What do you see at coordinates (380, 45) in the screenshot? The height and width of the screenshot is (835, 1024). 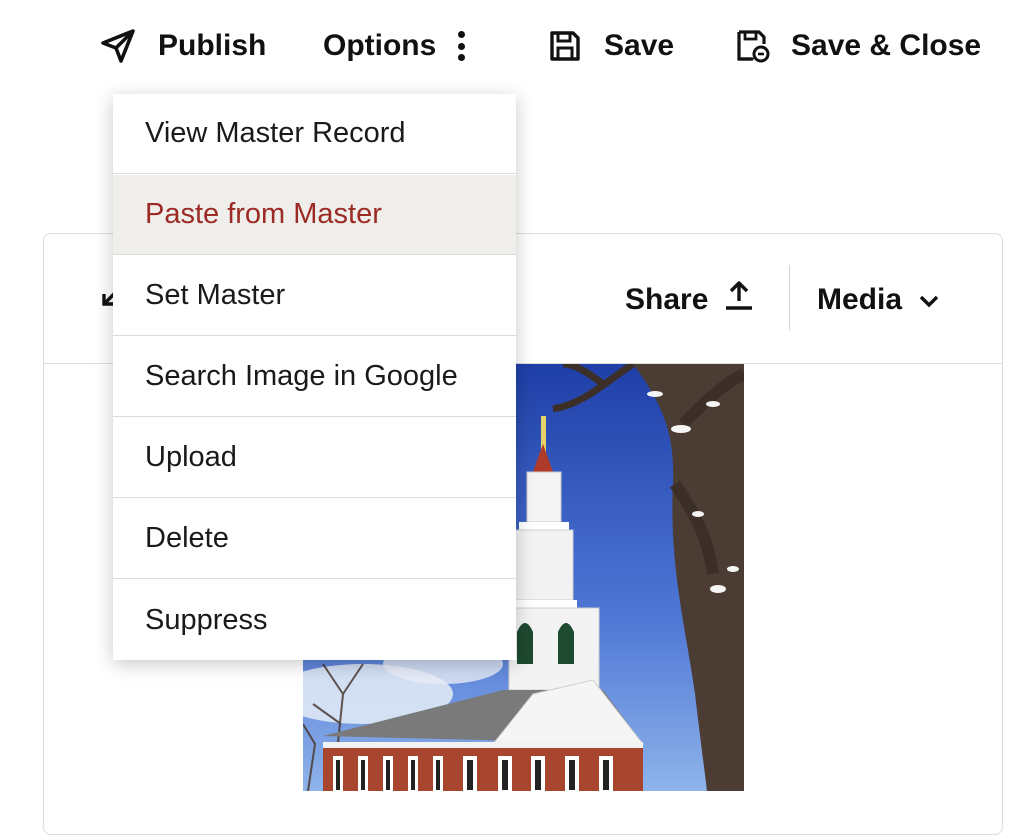 I see `options-label: Options` at bounding box center [380, 45].